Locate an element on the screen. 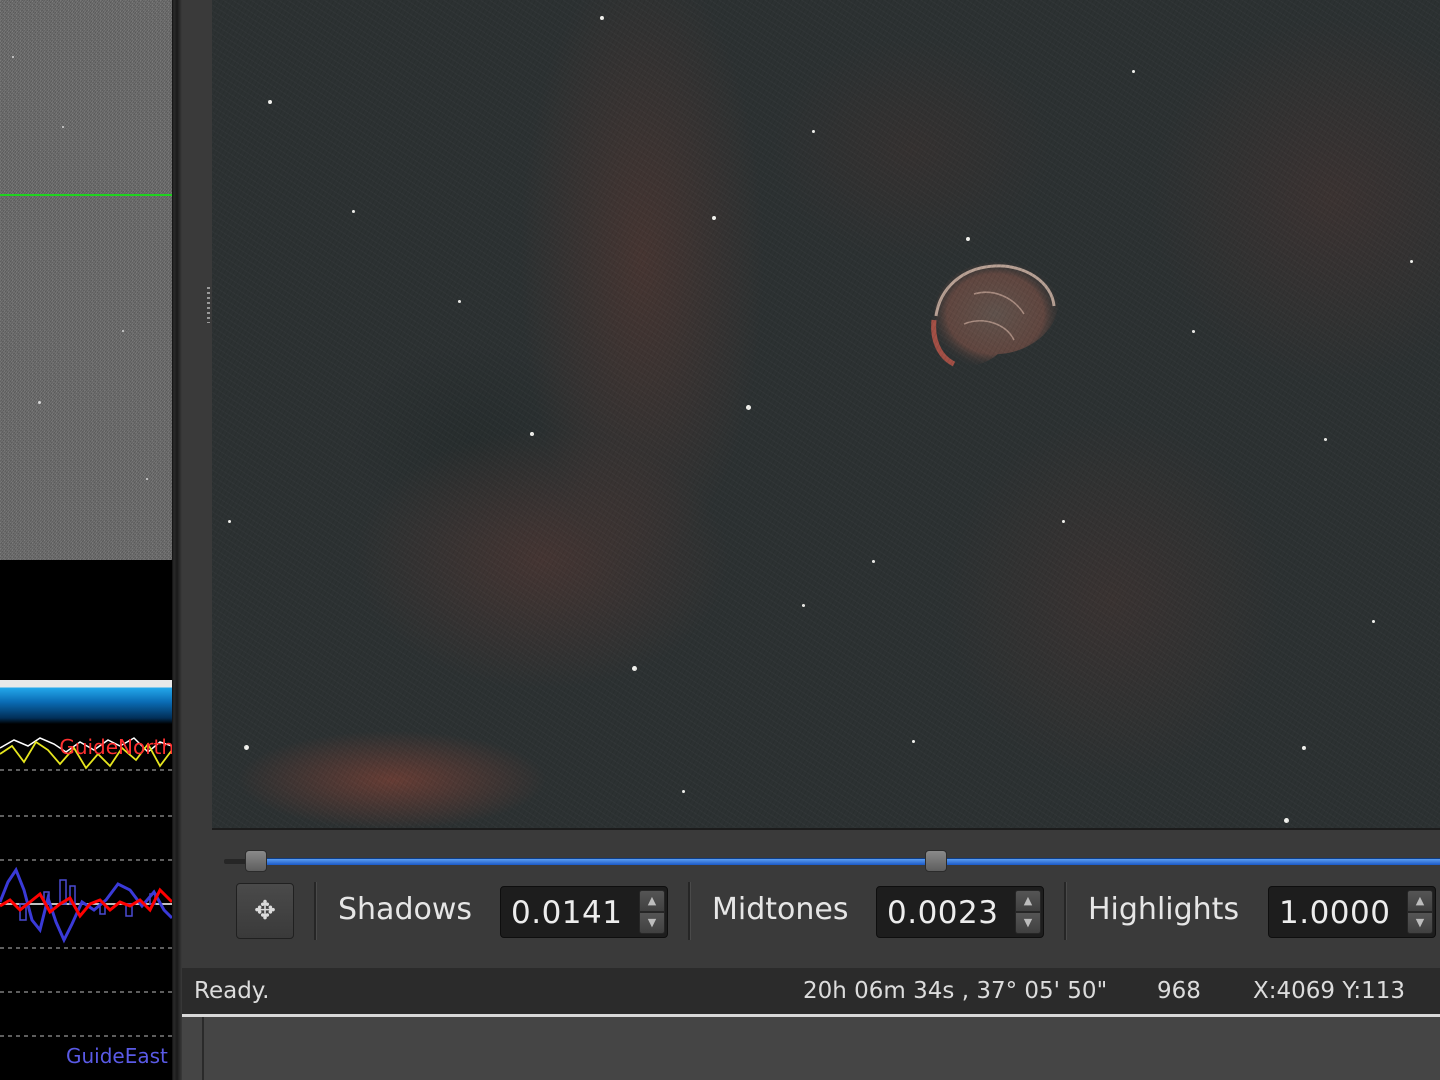 The image size is (1440, 1080). status-message: Ready. is located at coordinates (232, 991).